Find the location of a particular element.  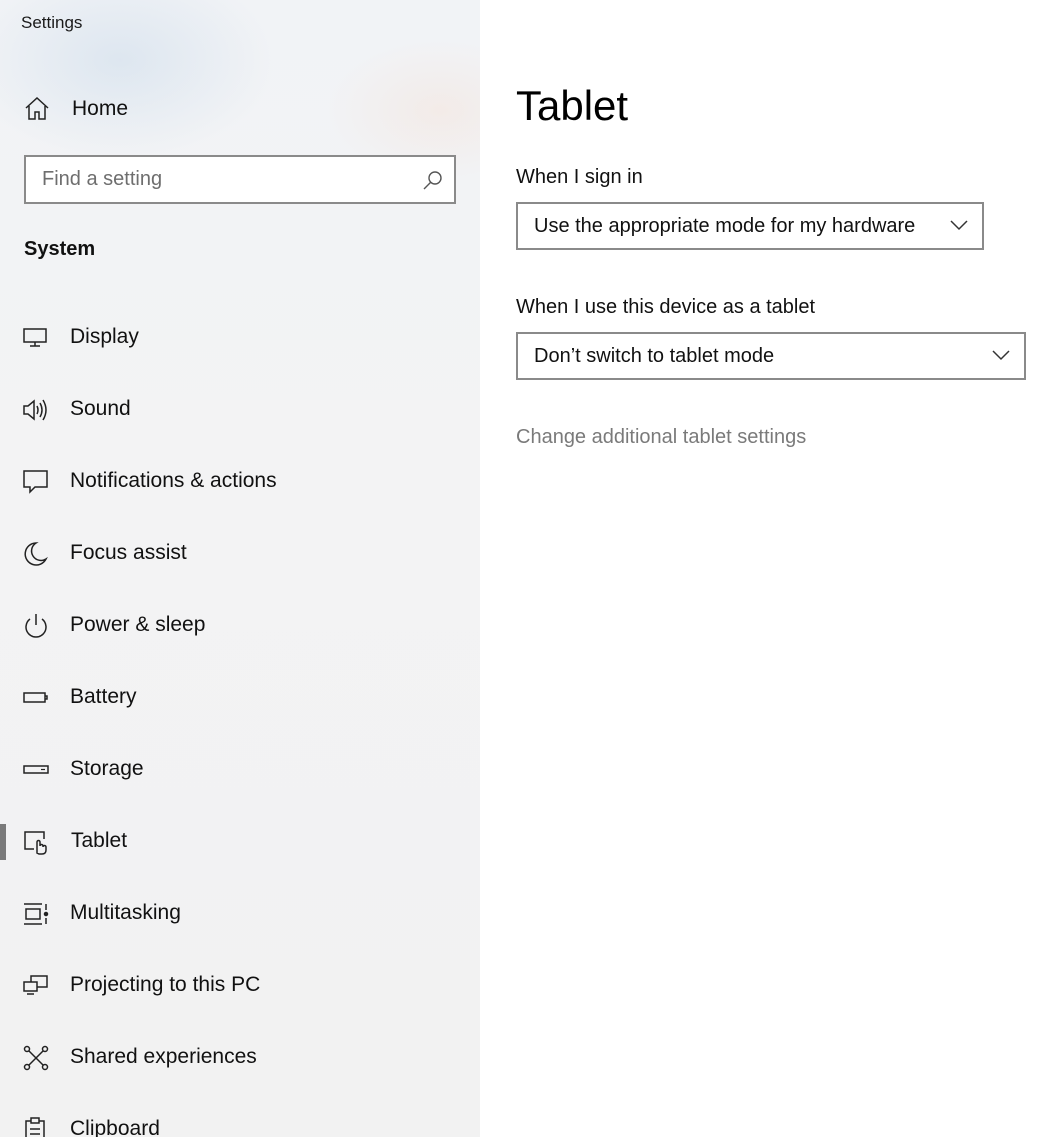

sidebar-item-projecting: Projecting to this PC is located at coordinates (240, 986).